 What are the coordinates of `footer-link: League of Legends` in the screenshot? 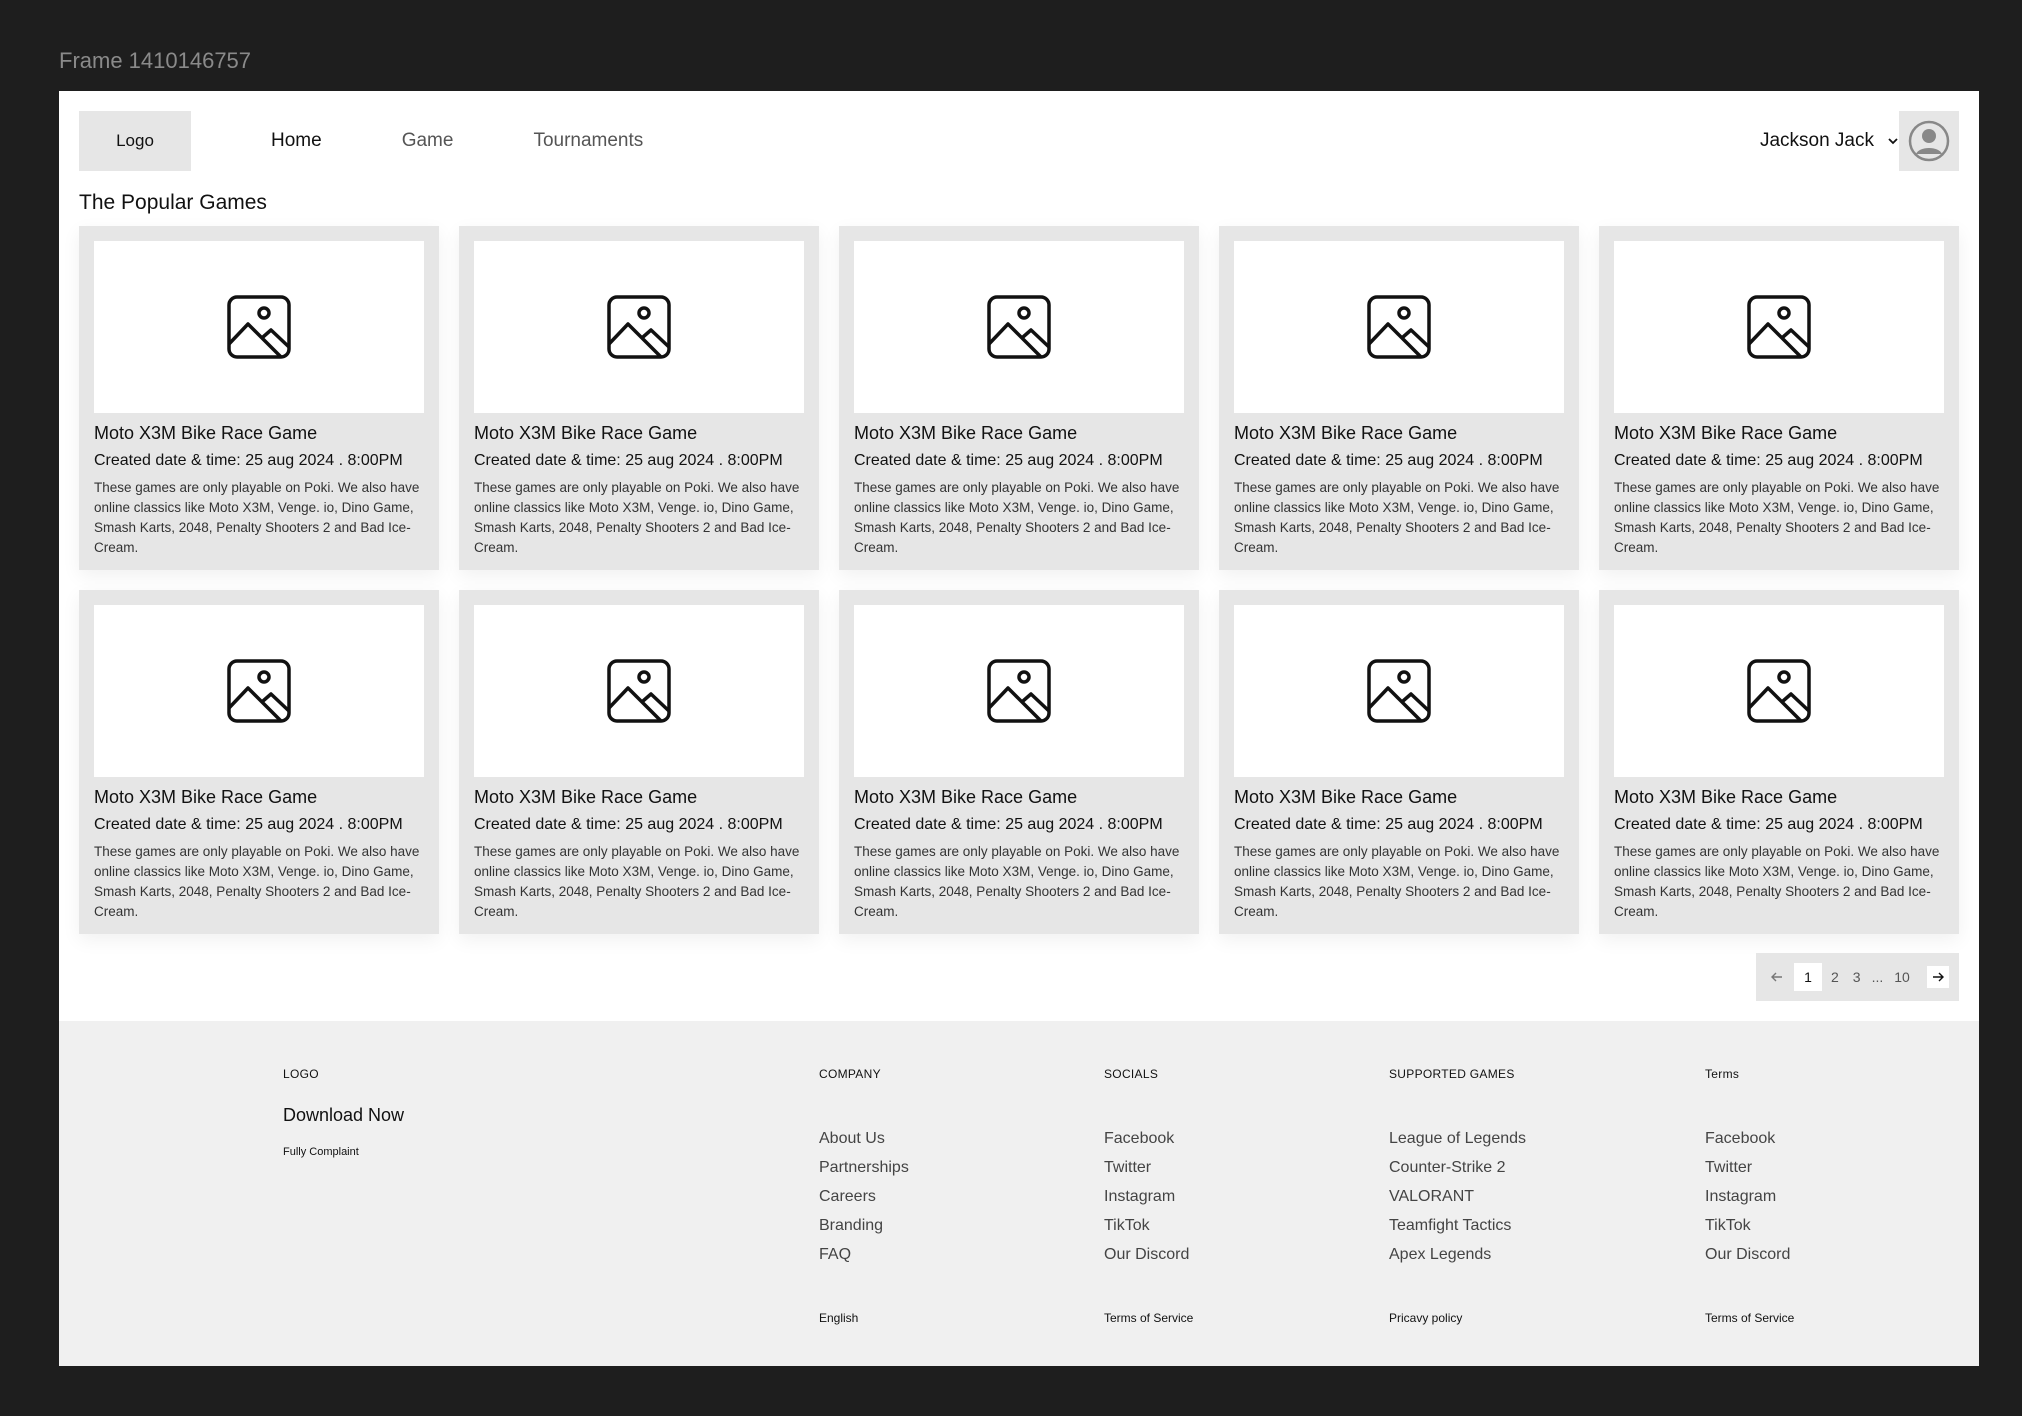 It's located at (1457, 1143).